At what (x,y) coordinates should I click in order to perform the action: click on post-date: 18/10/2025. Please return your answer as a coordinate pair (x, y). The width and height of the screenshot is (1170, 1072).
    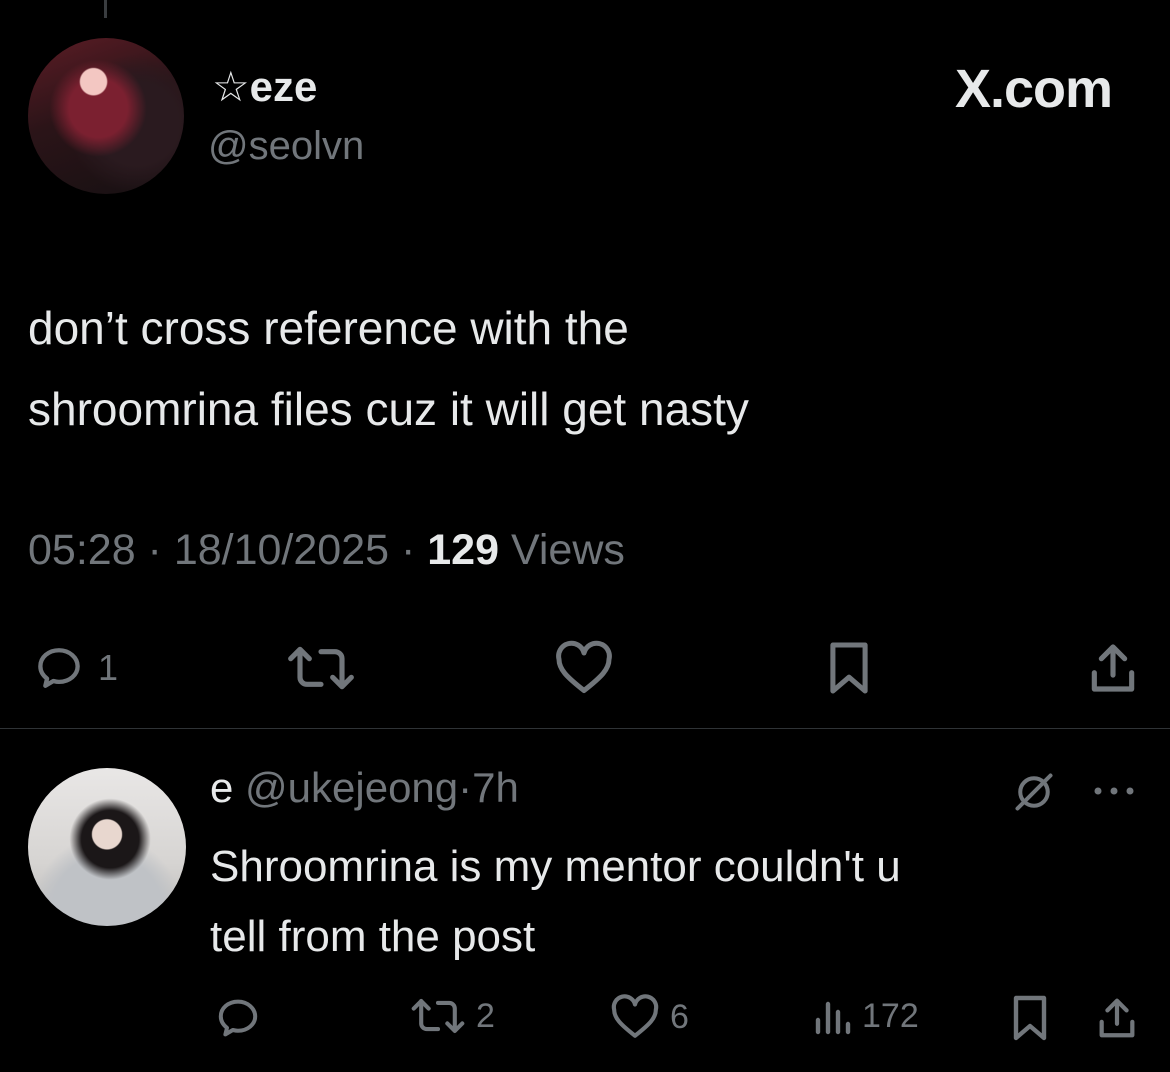
    Looking at the image, I should click on (281, 550).